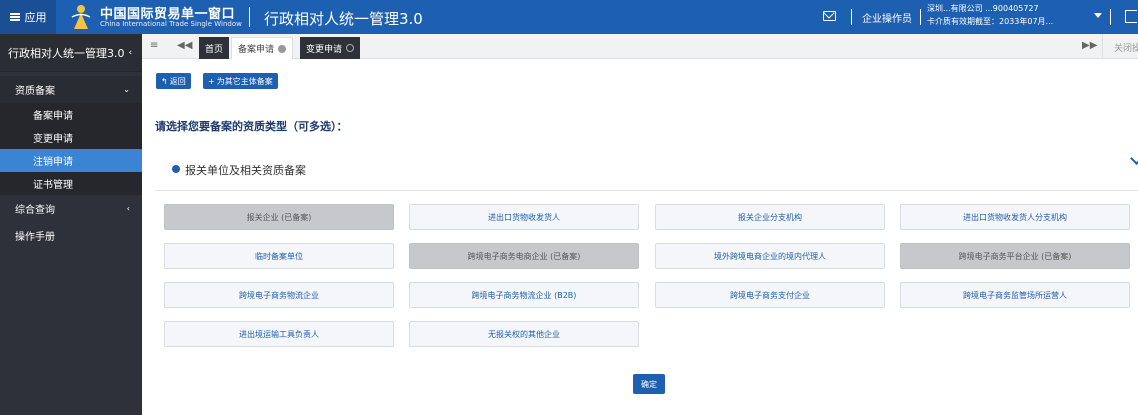  I want to click on option-import-export-consignee: 进出口货物收发货人, so click(524, 217).